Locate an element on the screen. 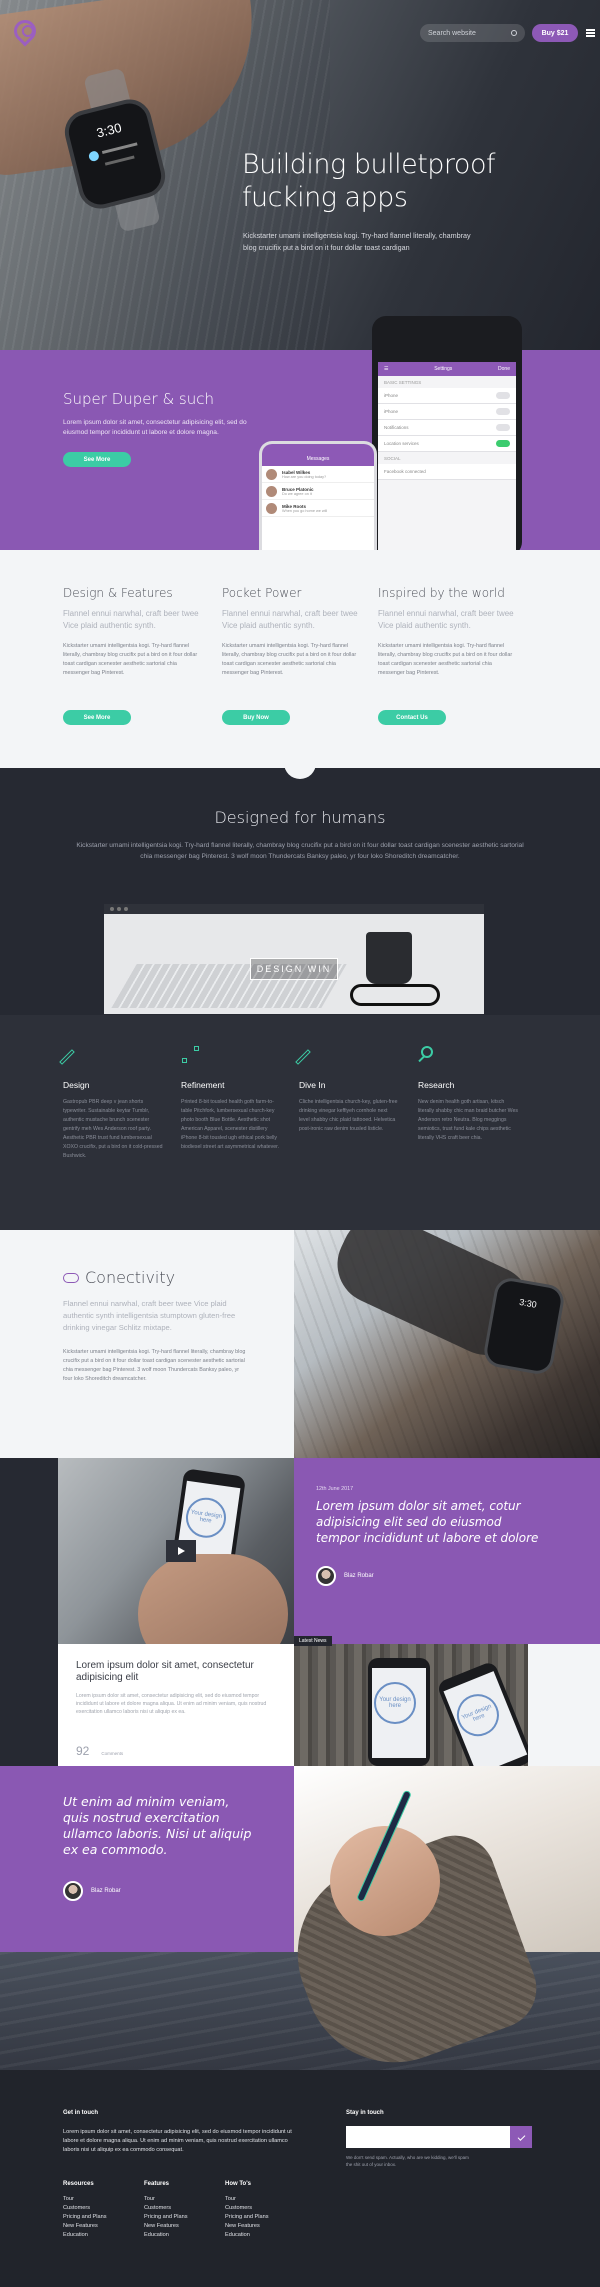 The image size is (600, 2287). toggle-switch-on is located at coordinates (503, 443).